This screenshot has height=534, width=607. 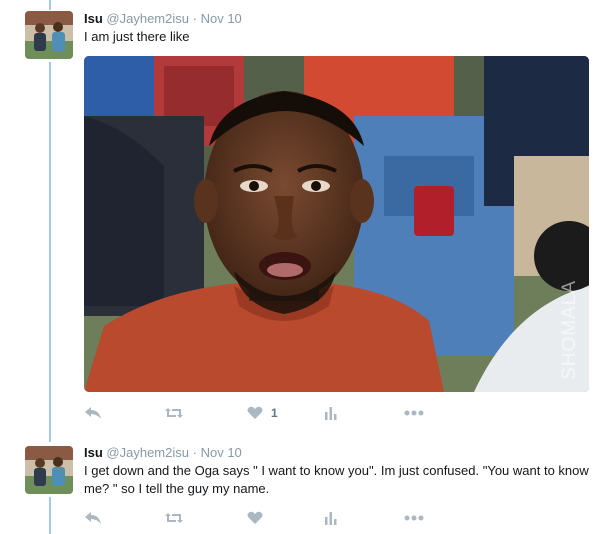 I want to click on like-count: 1, so click(x=274, y=413).